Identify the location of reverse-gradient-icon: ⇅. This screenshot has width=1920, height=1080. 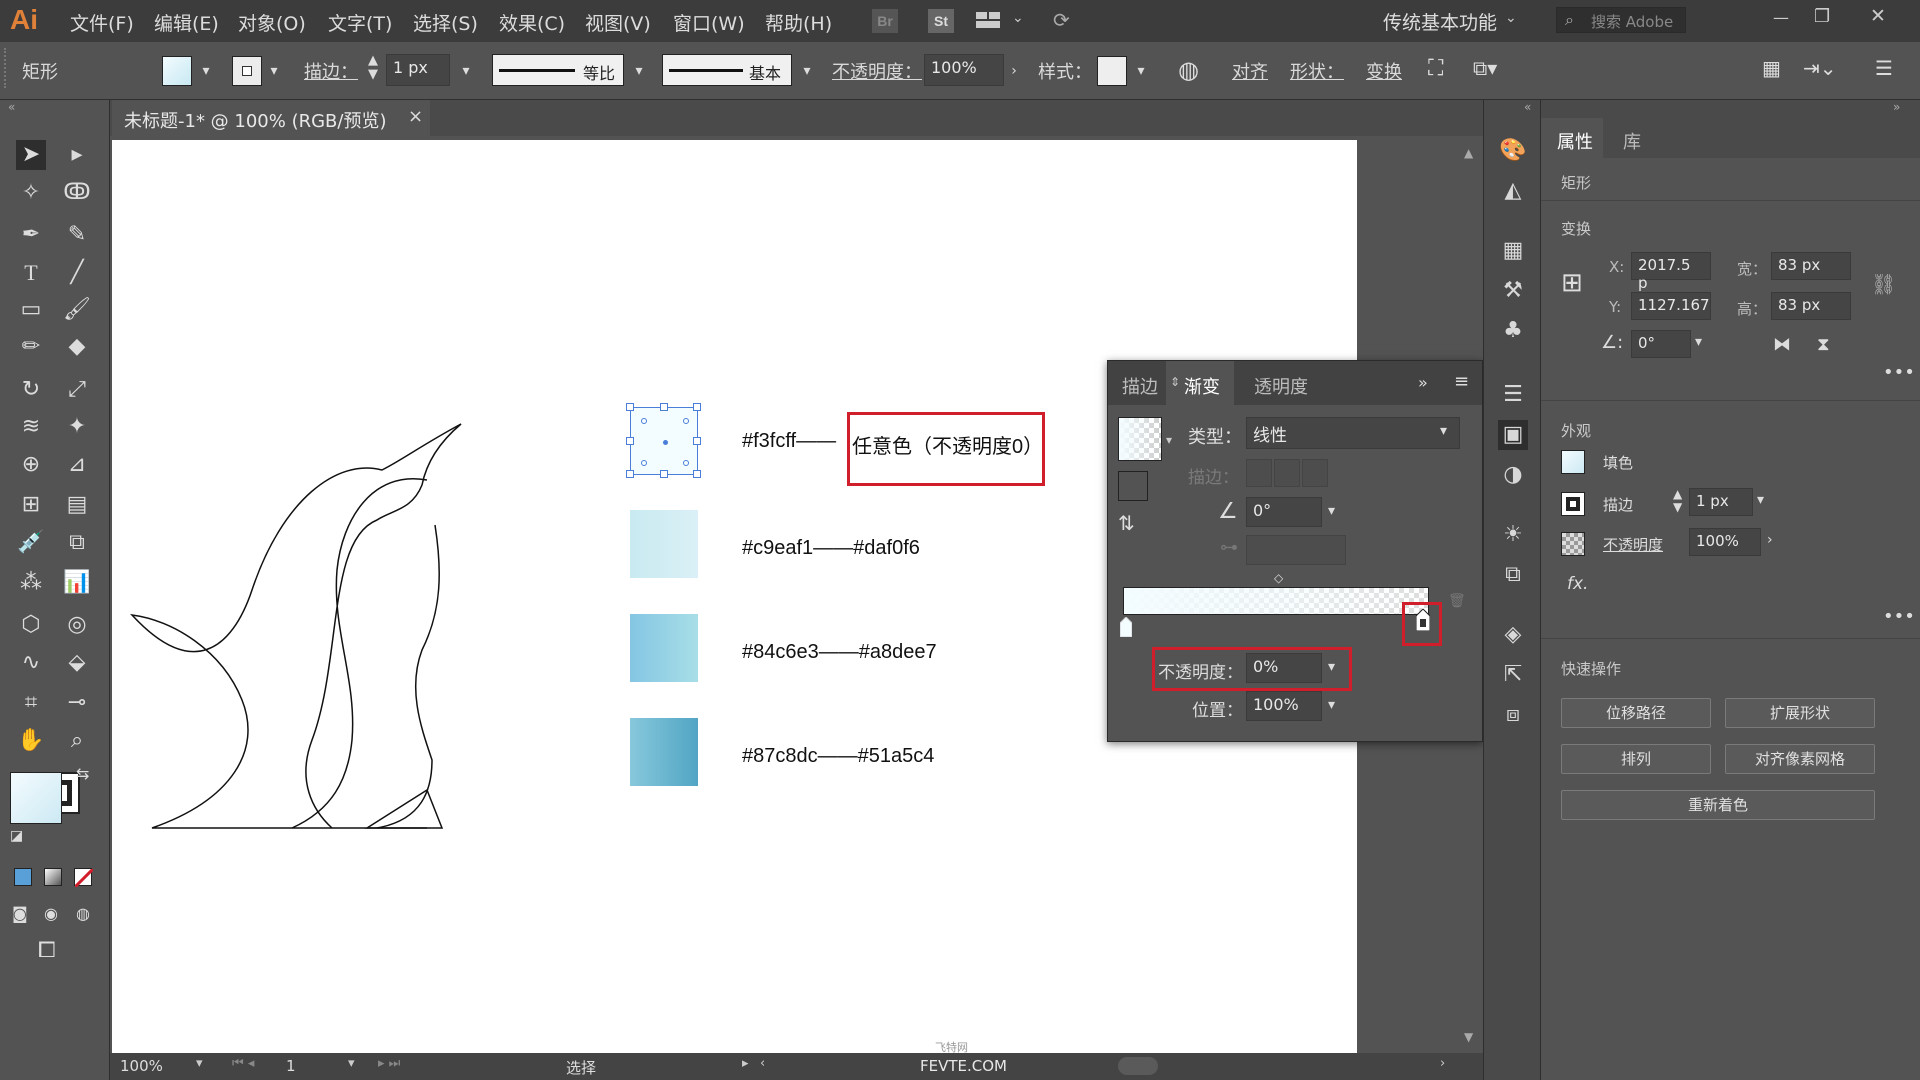
(1126, 523).